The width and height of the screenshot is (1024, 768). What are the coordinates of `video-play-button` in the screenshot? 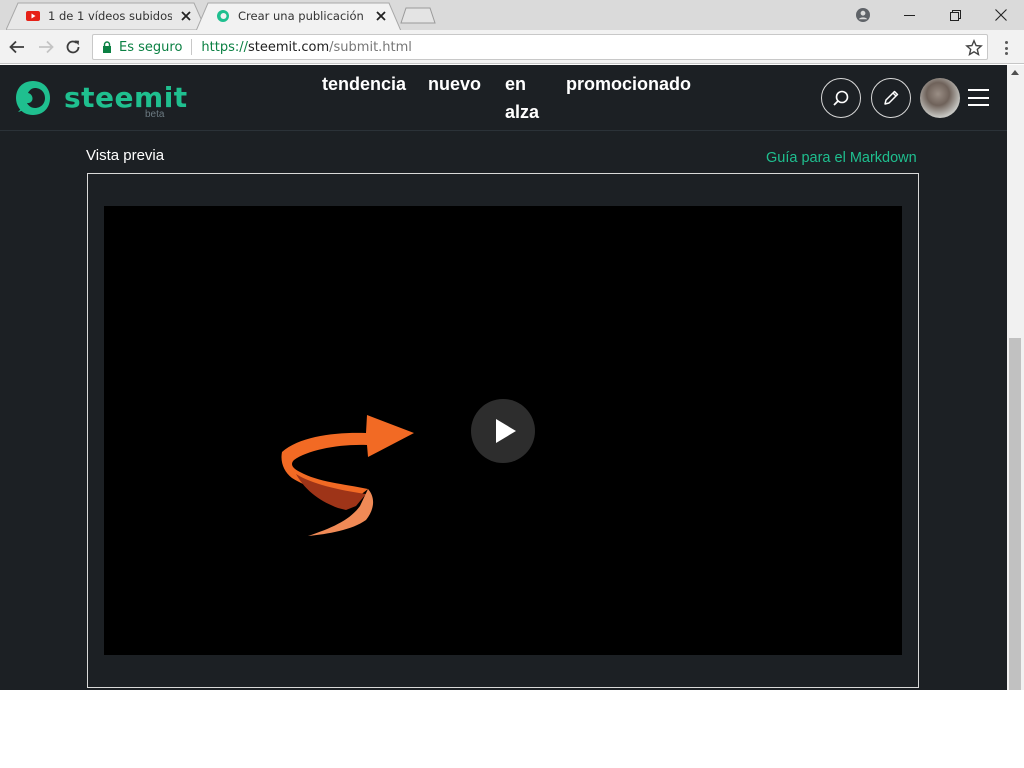 It's located at (503, 431).